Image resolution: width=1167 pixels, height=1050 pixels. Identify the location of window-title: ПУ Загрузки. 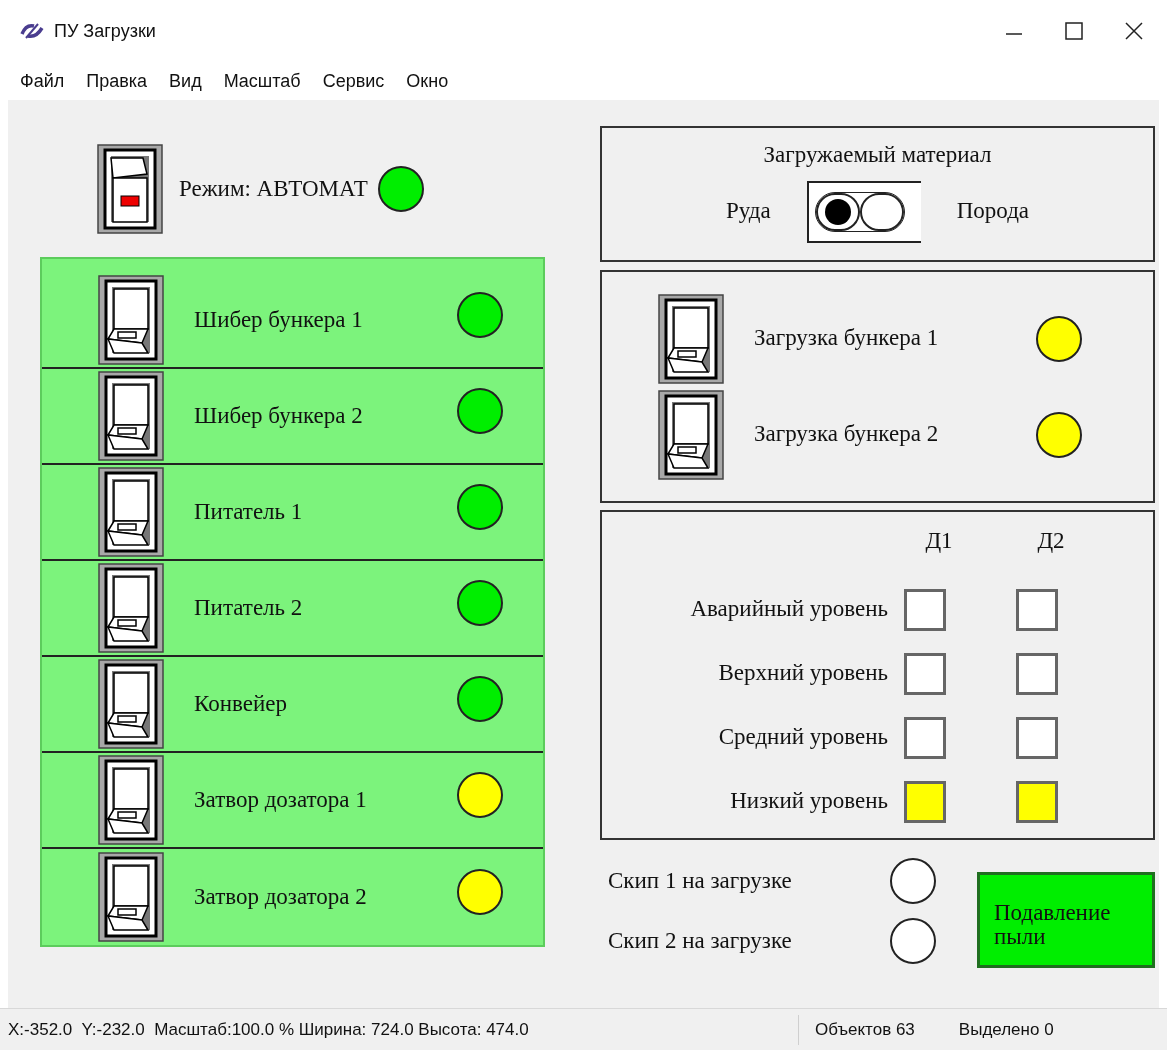
(105, 31).